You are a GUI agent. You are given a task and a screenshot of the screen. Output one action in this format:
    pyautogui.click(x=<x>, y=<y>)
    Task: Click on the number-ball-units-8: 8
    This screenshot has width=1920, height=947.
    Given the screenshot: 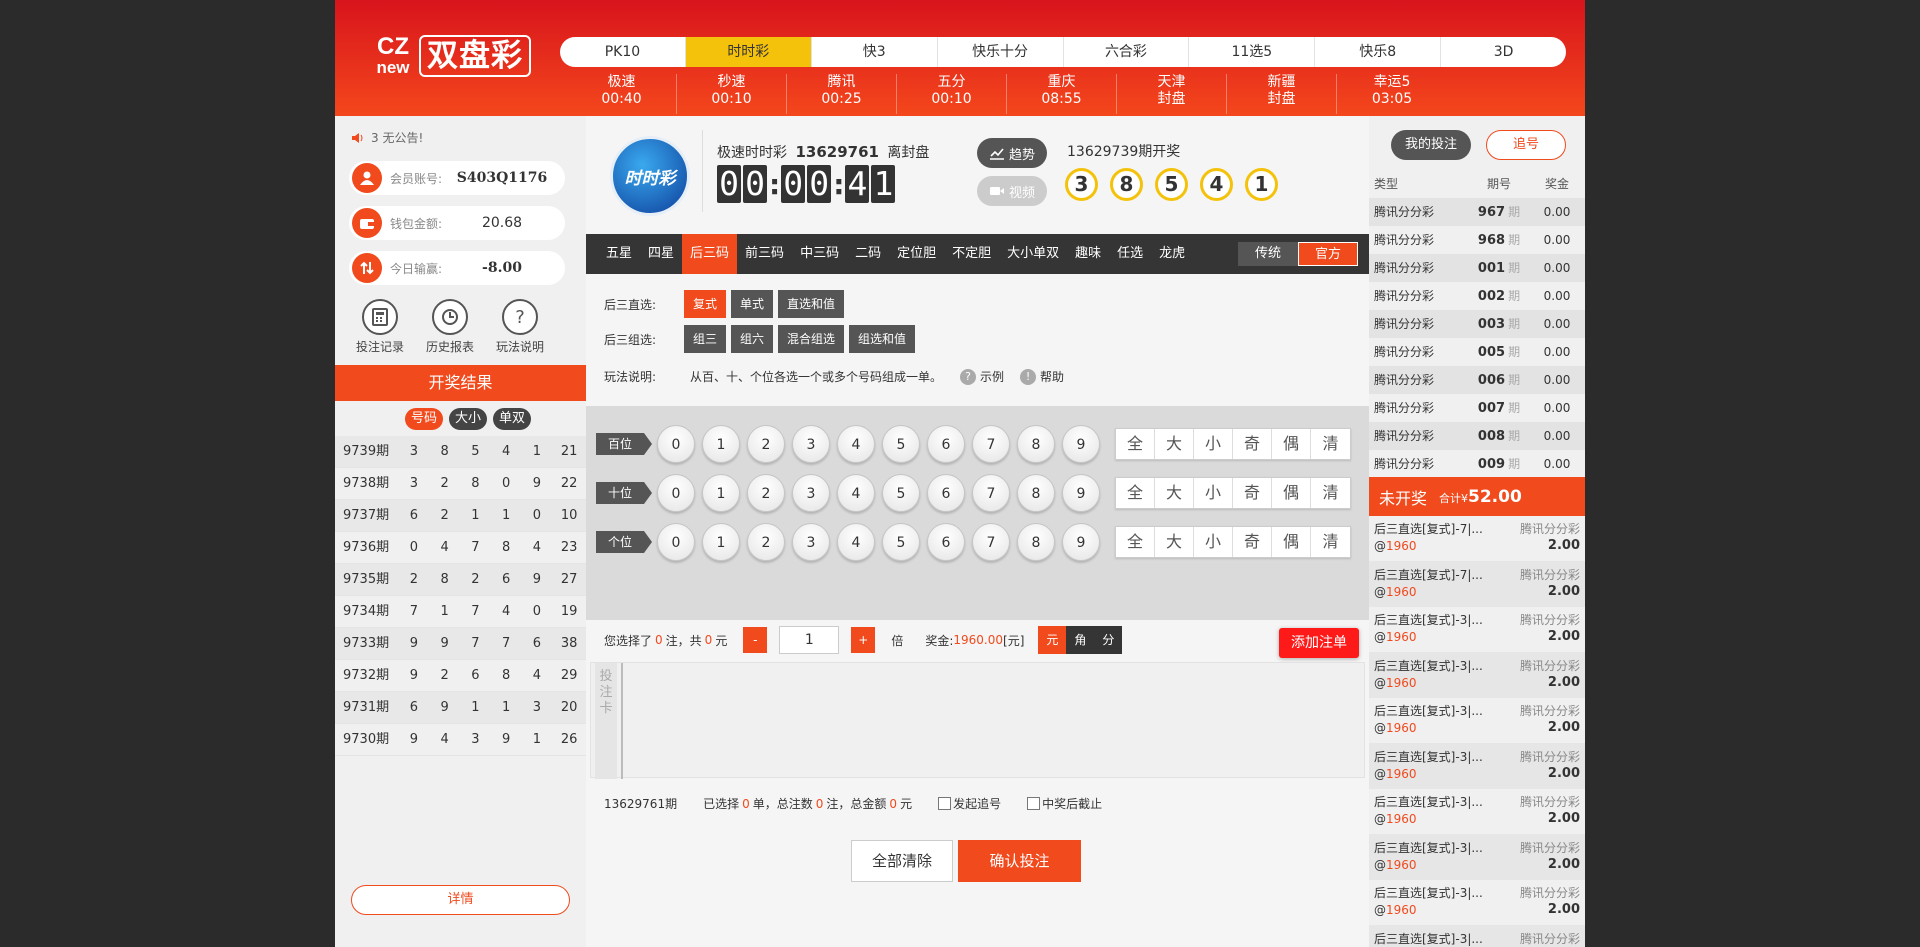 What is the action you would take?
    pyautogui.click(x=1036, y=542)
    